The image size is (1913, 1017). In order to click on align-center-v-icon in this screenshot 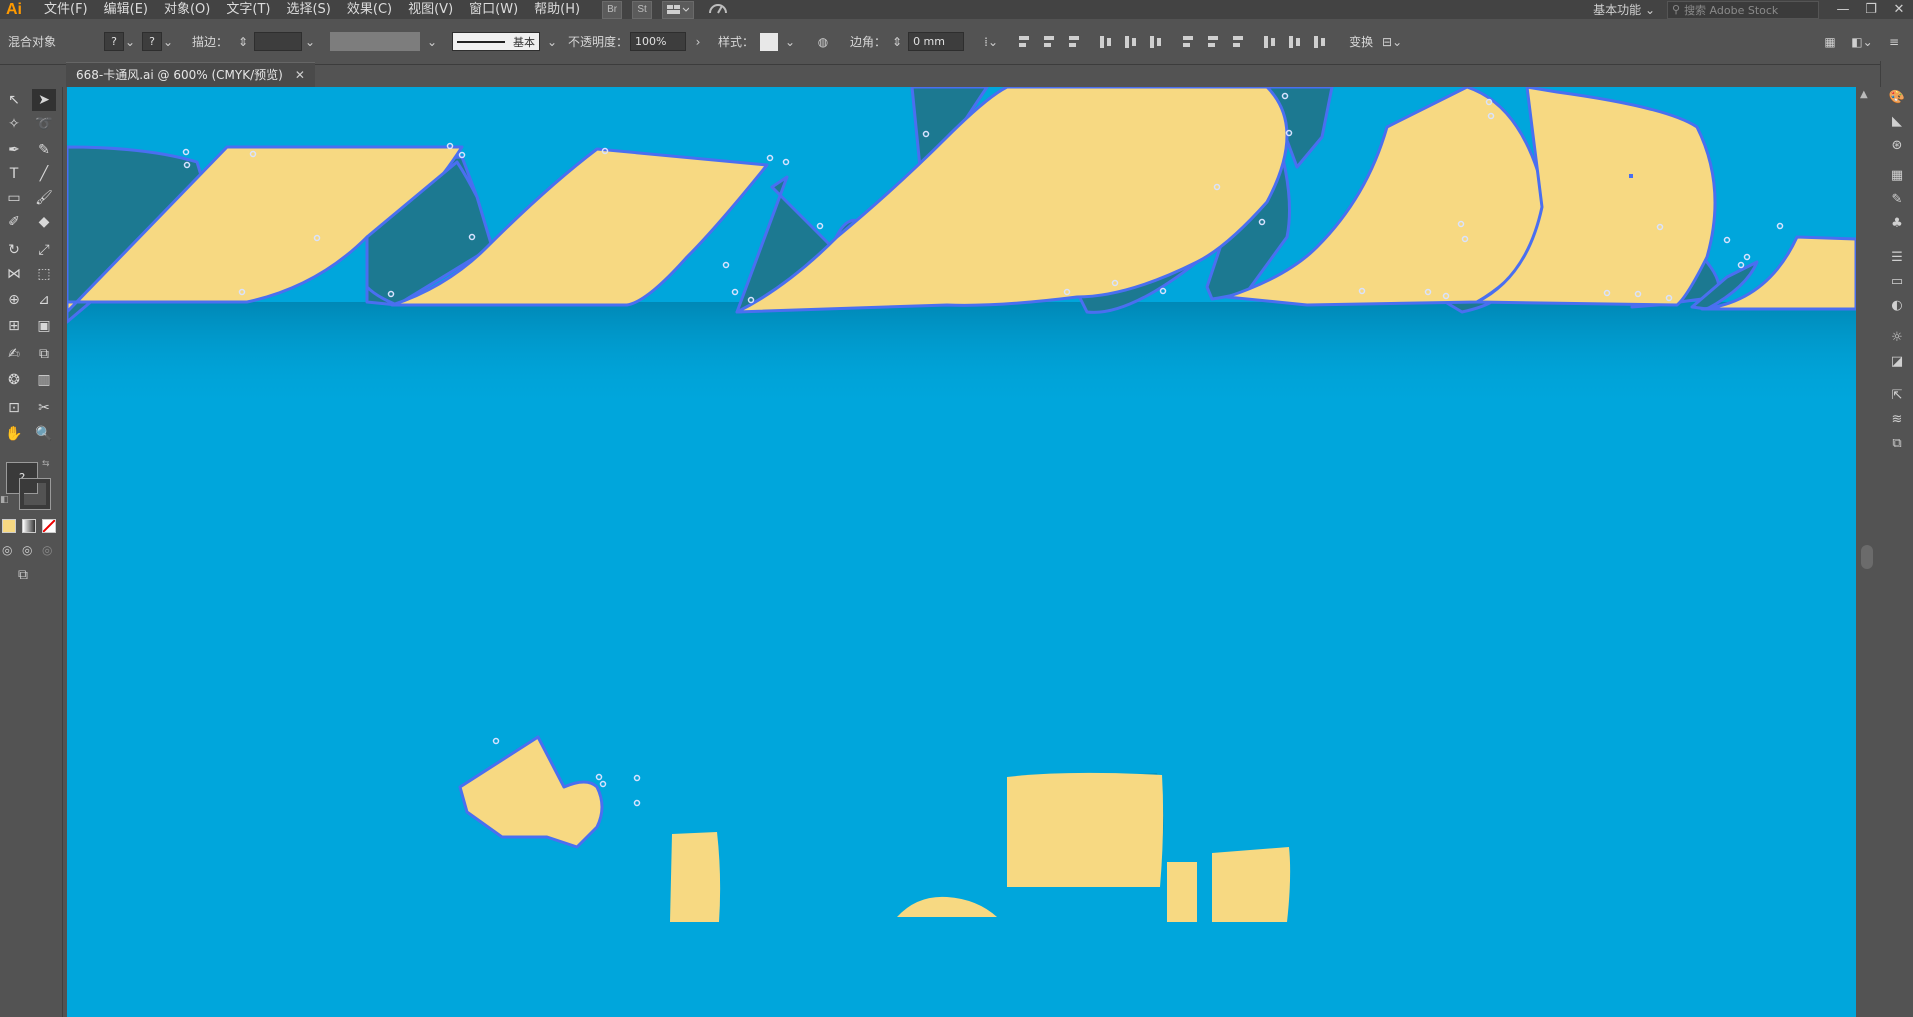, I will do `click(1132, 42)`.